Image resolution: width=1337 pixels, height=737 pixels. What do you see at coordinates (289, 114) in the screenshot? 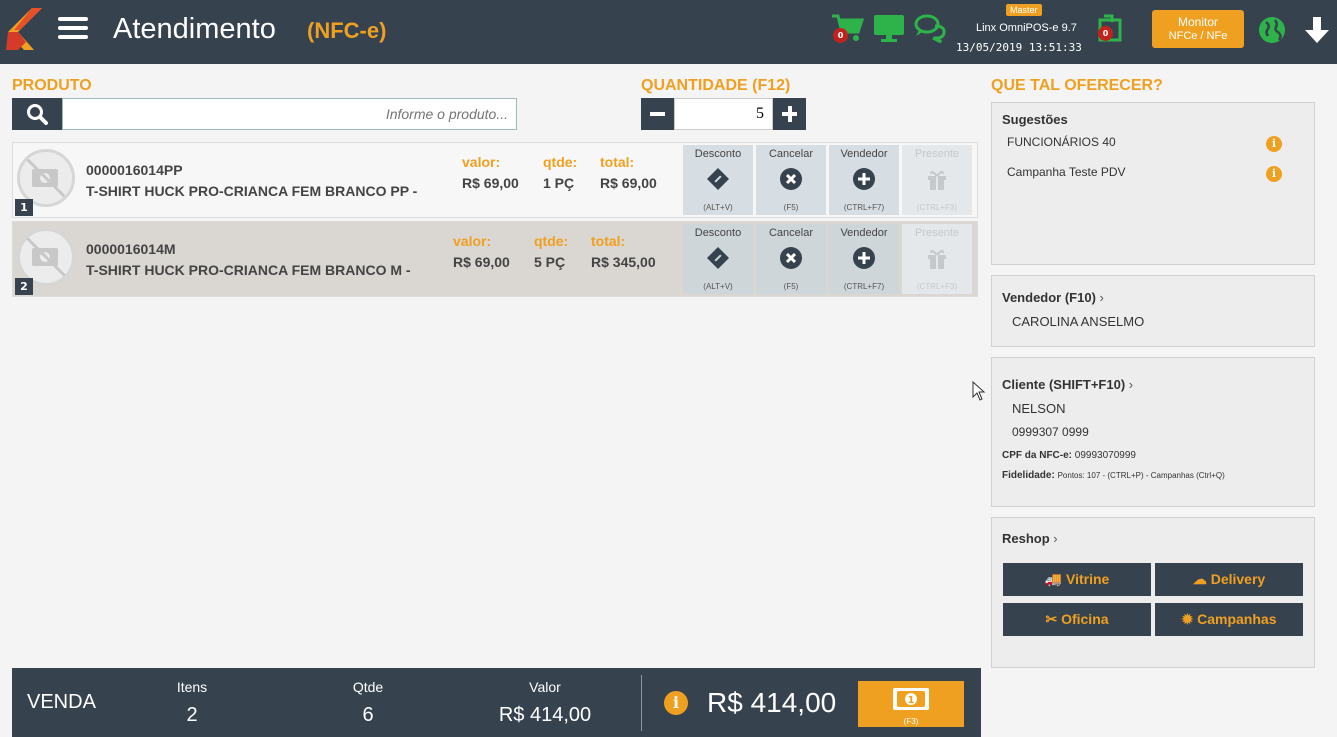
I see `product-search-input` at bounding box center [289, 114].